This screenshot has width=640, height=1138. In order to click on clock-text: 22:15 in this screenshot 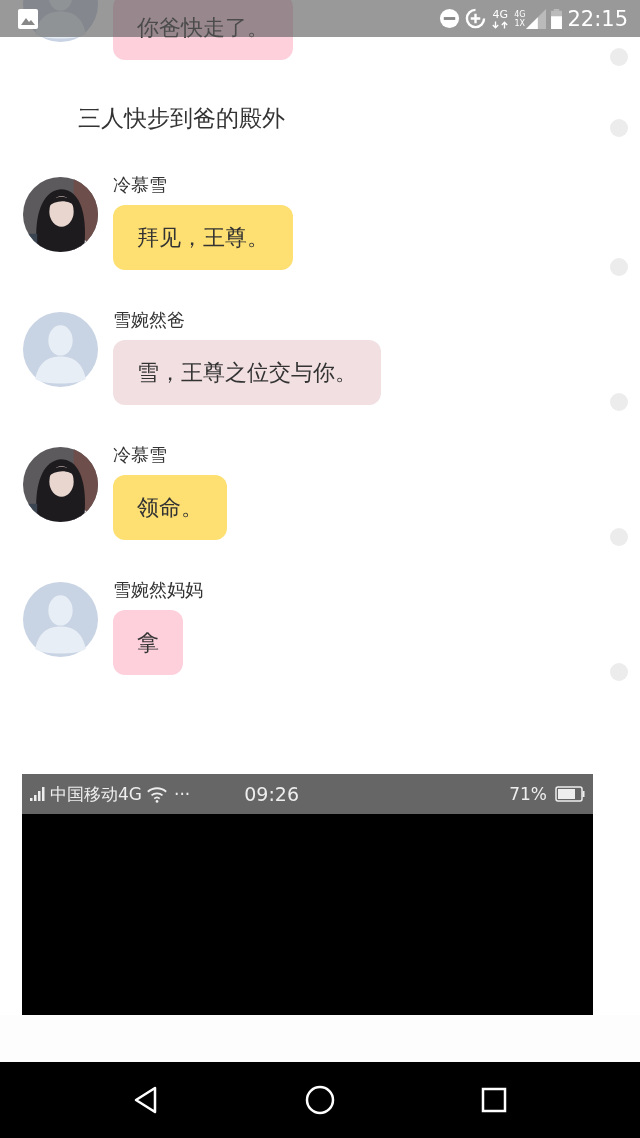, I will do `click(597, 18)`.